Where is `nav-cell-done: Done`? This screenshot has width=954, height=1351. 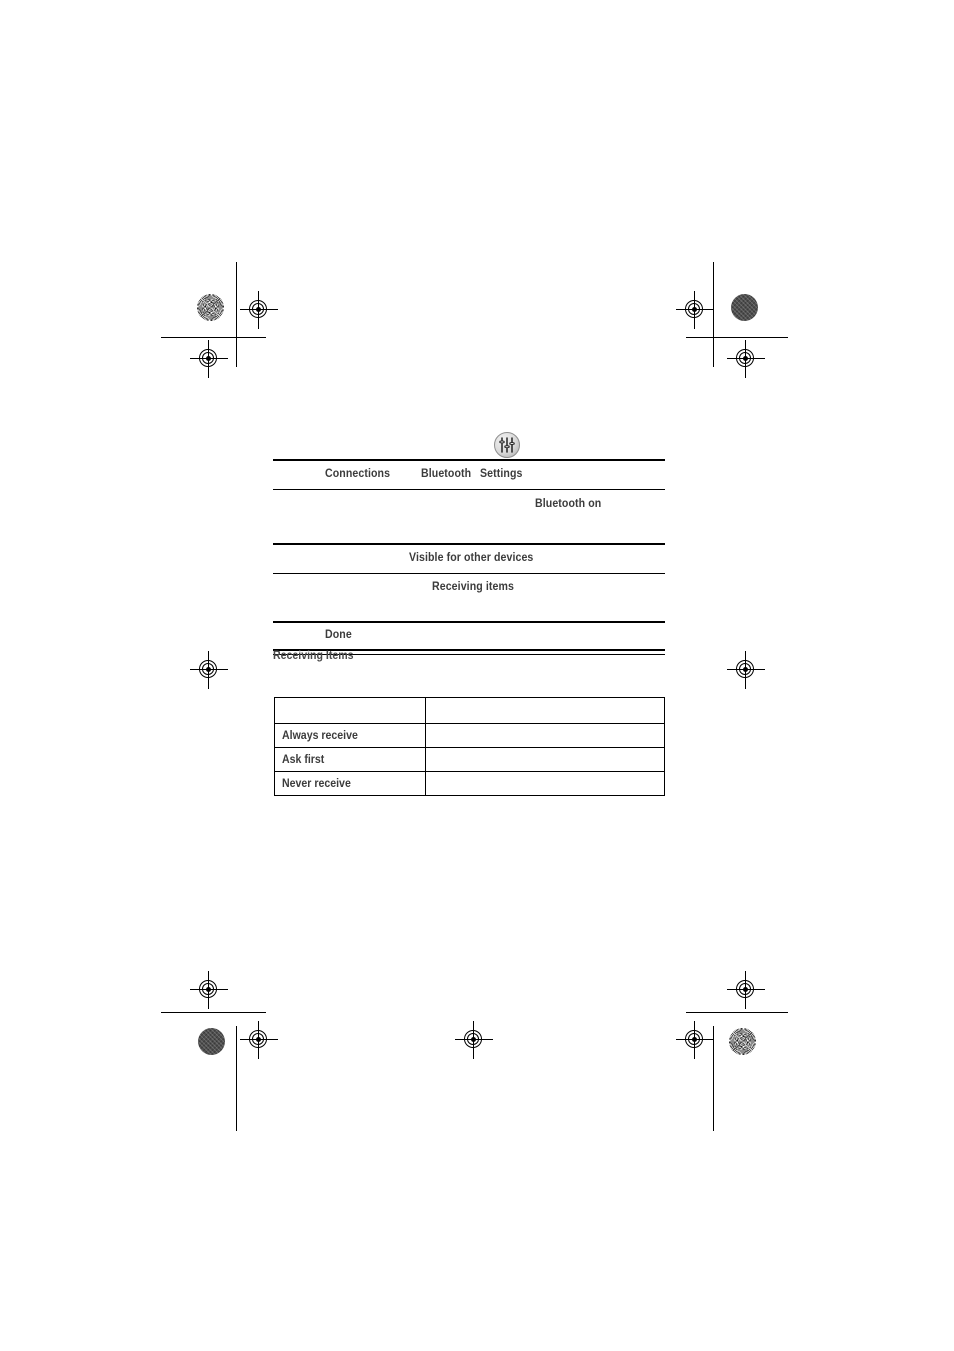 nav-cell-done: Done is located at coordinates (338, 635).